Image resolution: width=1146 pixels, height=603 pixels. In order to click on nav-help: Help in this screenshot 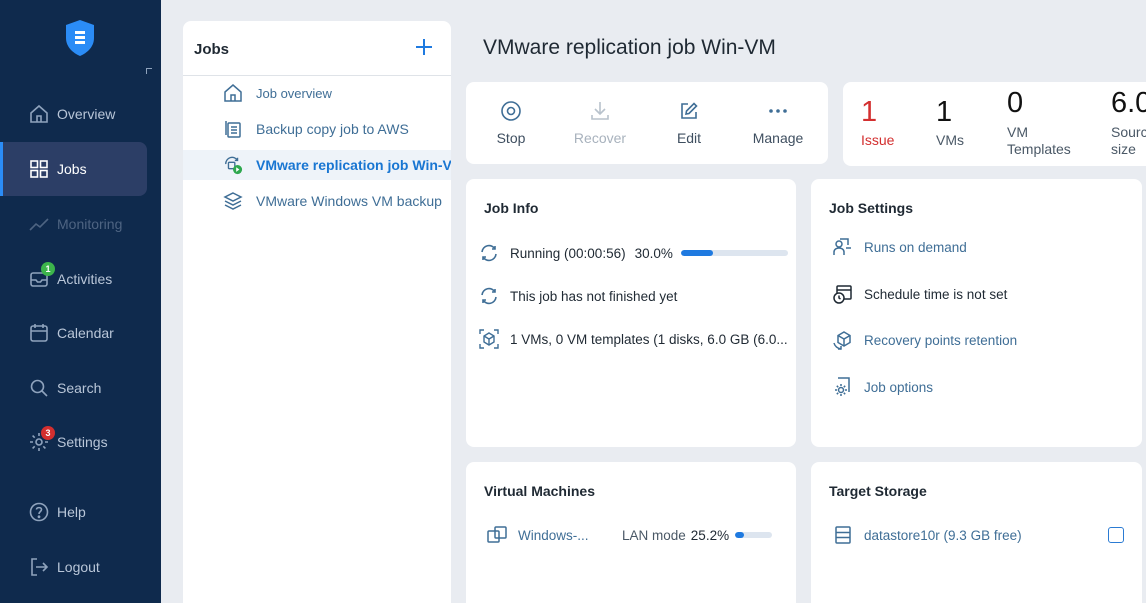, I will do `click(80, 512)`.